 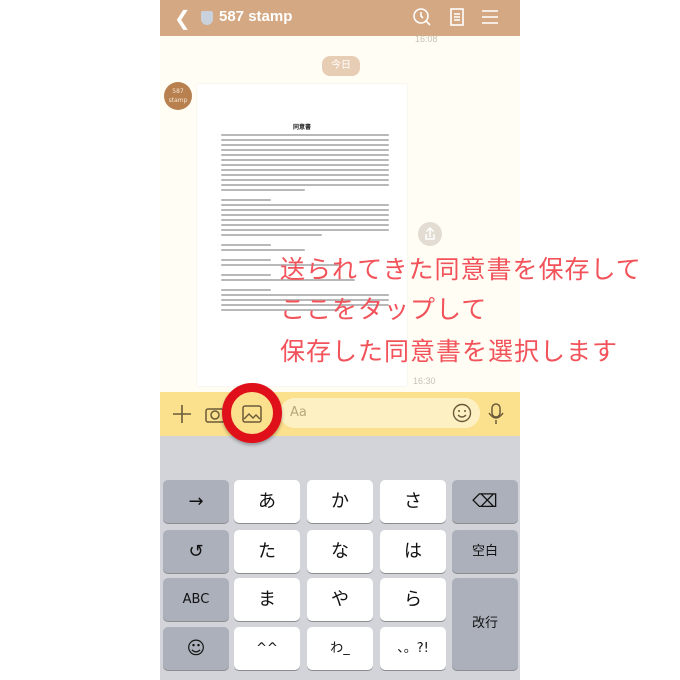 What do you see at coordinates (182, 414) in the screenshot?
I see `plus-icon` at bounding box center [182, 414].